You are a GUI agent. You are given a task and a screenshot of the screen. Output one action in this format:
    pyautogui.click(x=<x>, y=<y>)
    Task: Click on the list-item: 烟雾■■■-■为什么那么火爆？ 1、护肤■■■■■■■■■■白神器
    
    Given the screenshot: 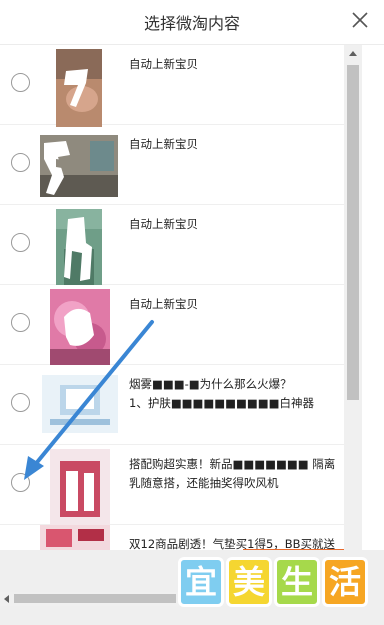 What is the action you would take?
    pyautogui.click(x=172, y=405)
    